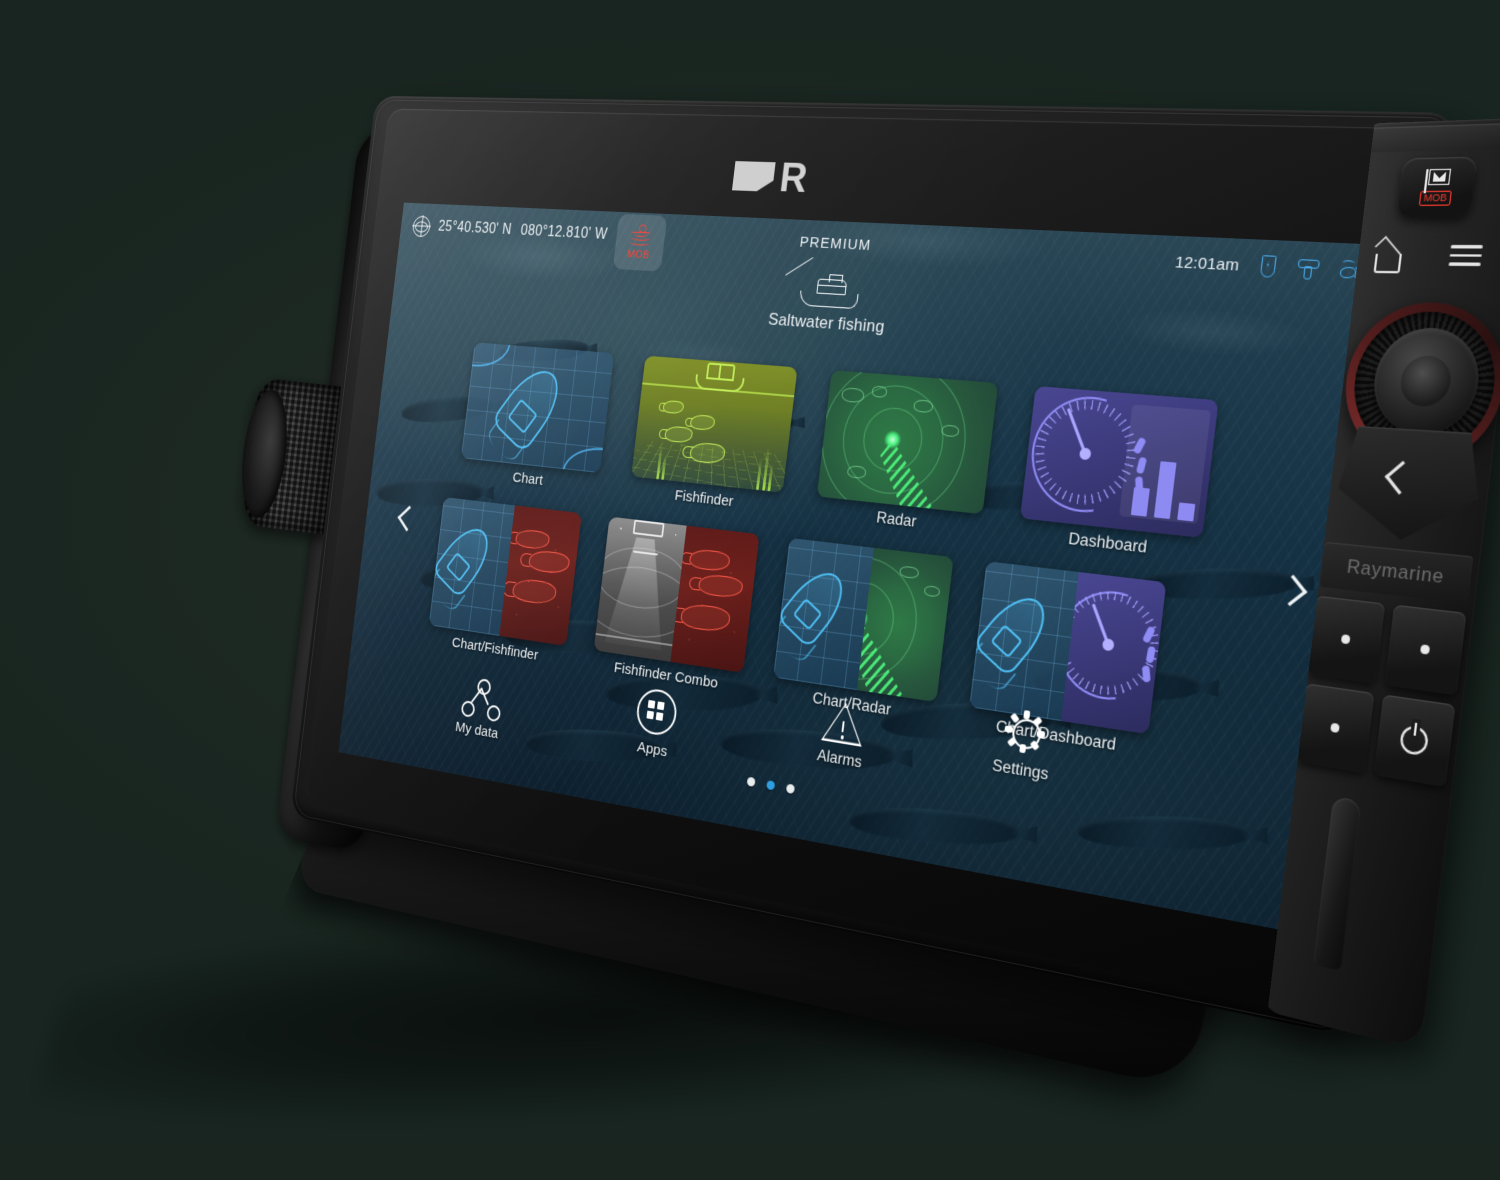 This screenshot has height=1180, width=1500. What do you see at coordinates (1207, 263) in the screenshot?
I see `clock-text: 12:01am` at bounding box center [1207, 263].